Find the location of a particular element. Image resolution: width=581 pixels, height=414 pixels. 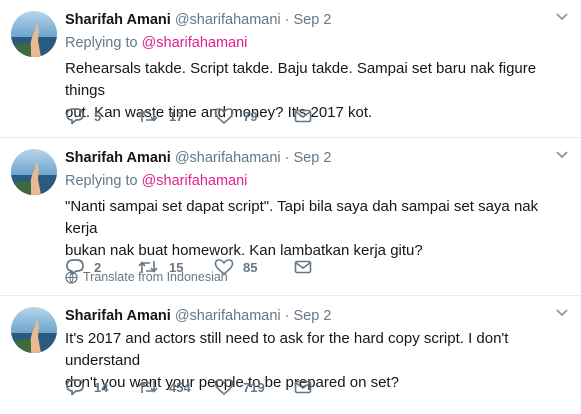

like-button: 85 is located at coordinates (254, 267).